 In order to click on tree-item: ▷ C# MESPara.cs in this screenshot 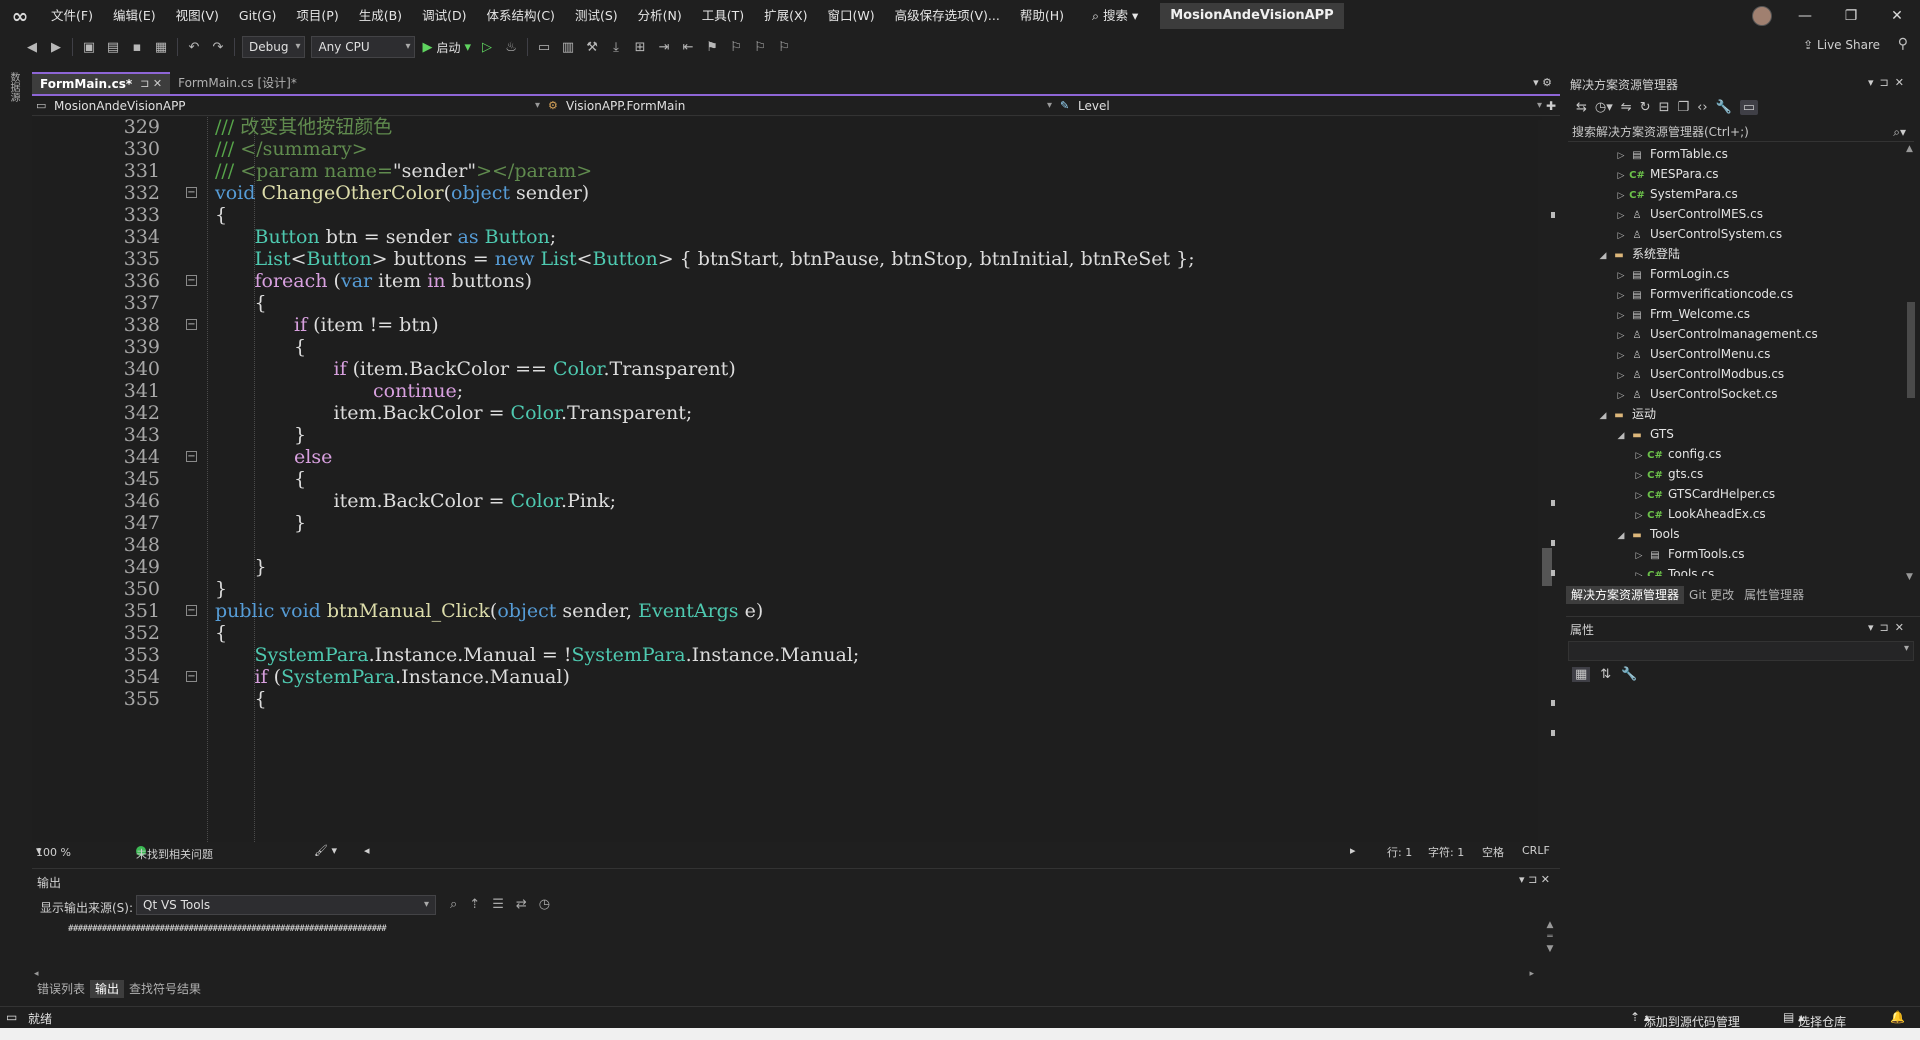, I will do `click(1666, 174)`.